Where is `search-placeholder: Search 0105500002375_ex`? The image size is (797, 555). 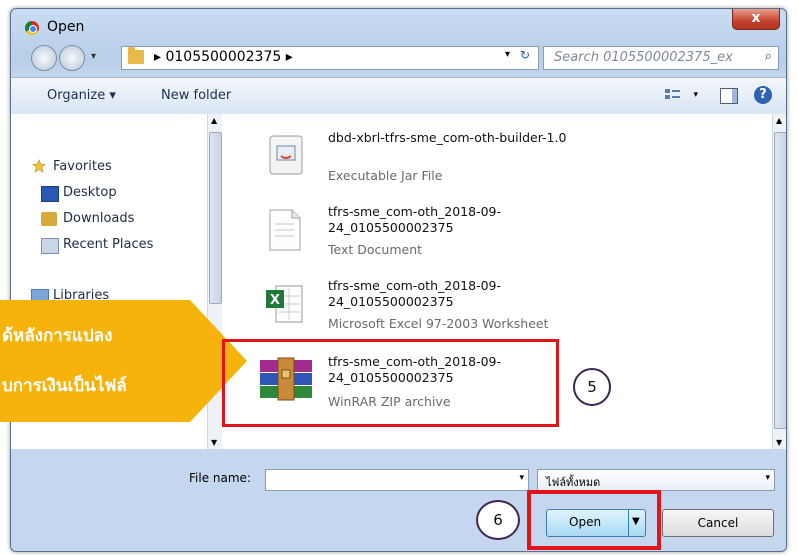 search-placeholder: Search 0105500002375_ex is located at coordinates (643, 57).